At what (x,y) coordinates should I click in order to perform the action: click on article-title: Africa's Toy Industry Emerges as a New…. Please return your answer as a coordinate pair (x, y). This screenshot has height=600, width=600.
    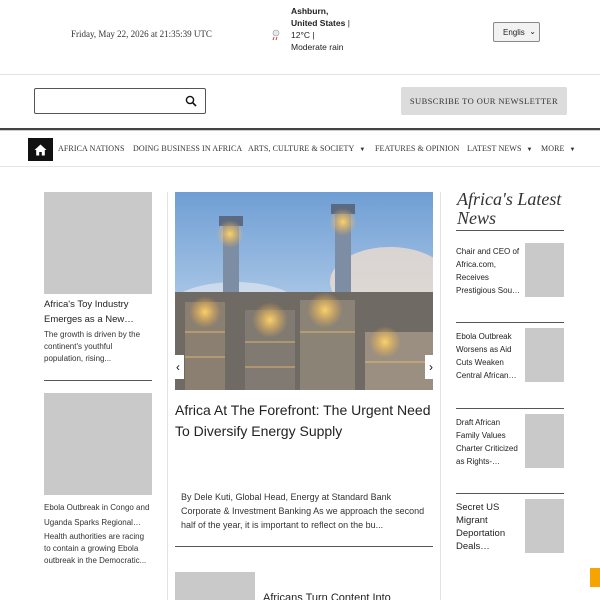
    Looking at the image, I should click on (98, 312).